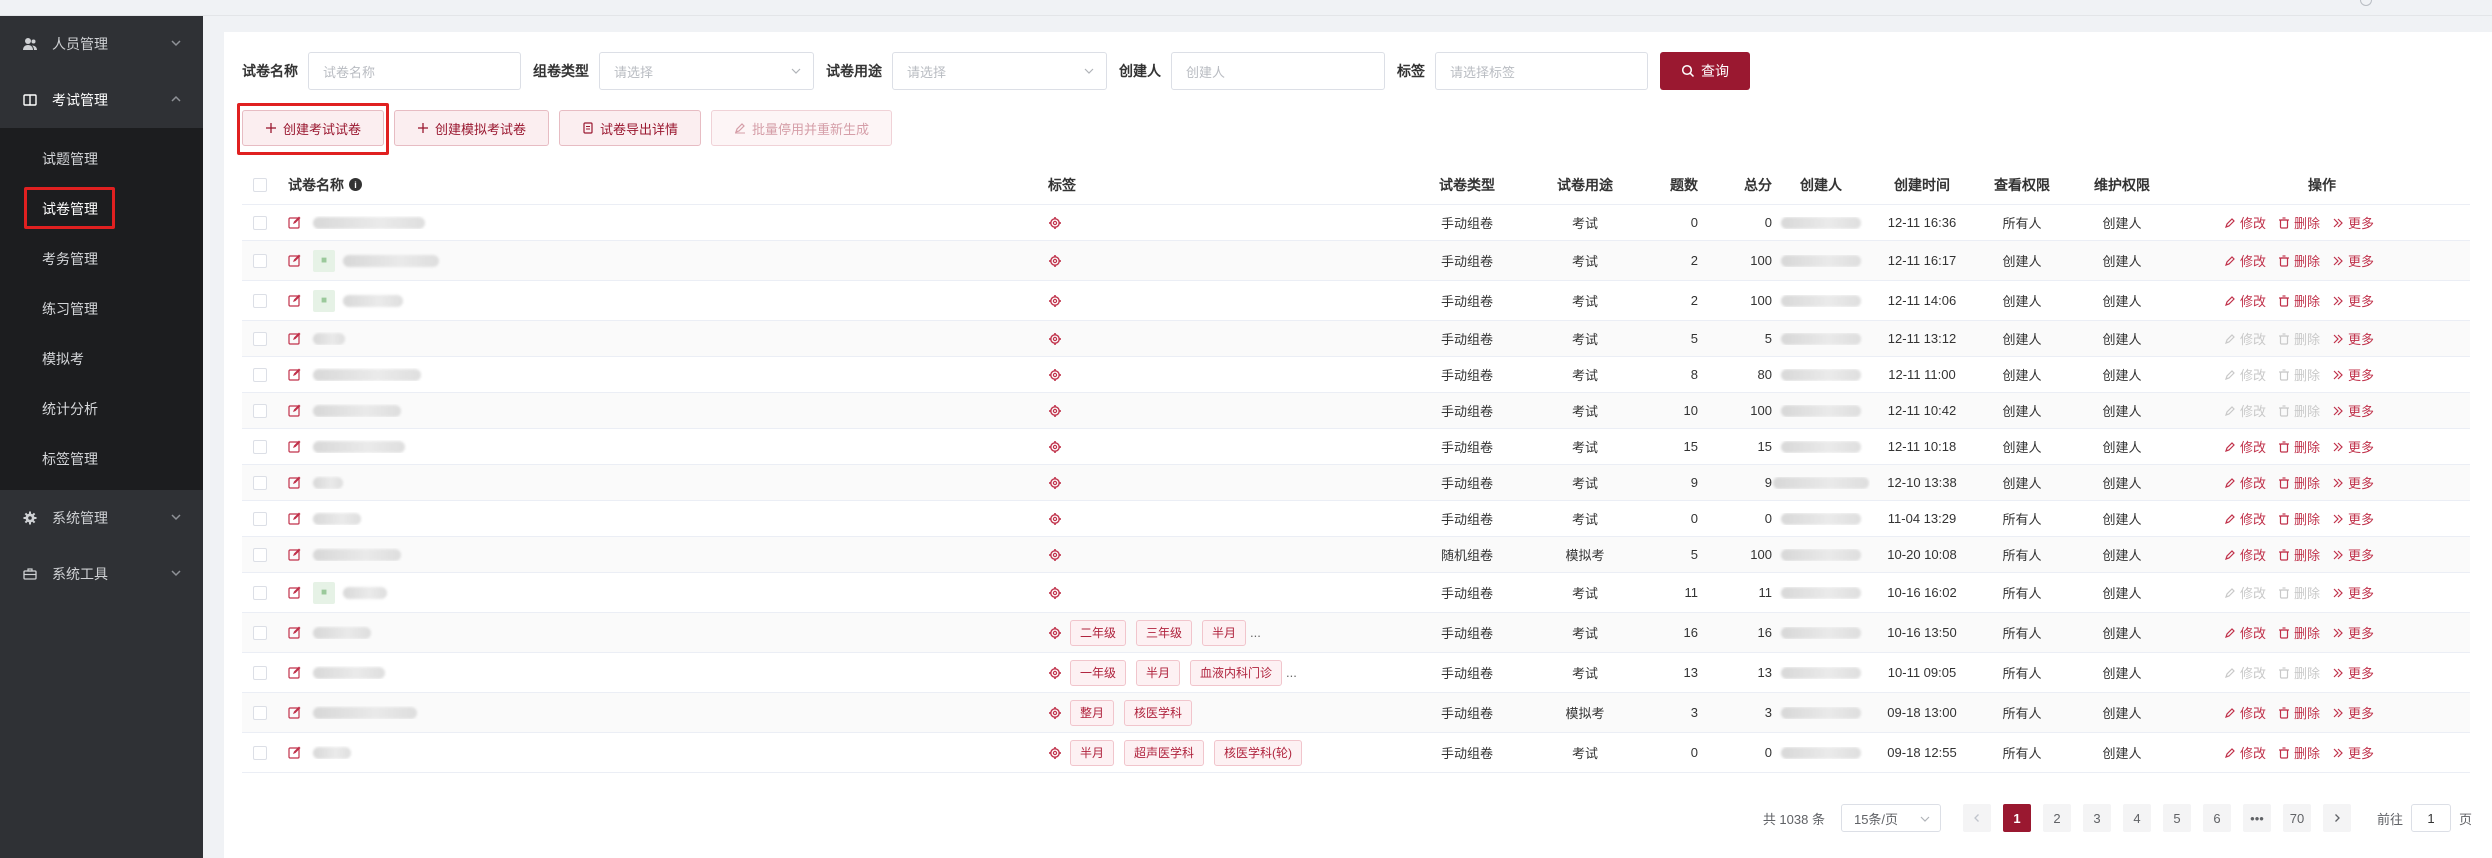 Image resolution: width=2492 pixels, height=858 pixels. Describe the element at coordinates (2430, 818) in the screenshot. I see `page-jump-input: 1` at that location.